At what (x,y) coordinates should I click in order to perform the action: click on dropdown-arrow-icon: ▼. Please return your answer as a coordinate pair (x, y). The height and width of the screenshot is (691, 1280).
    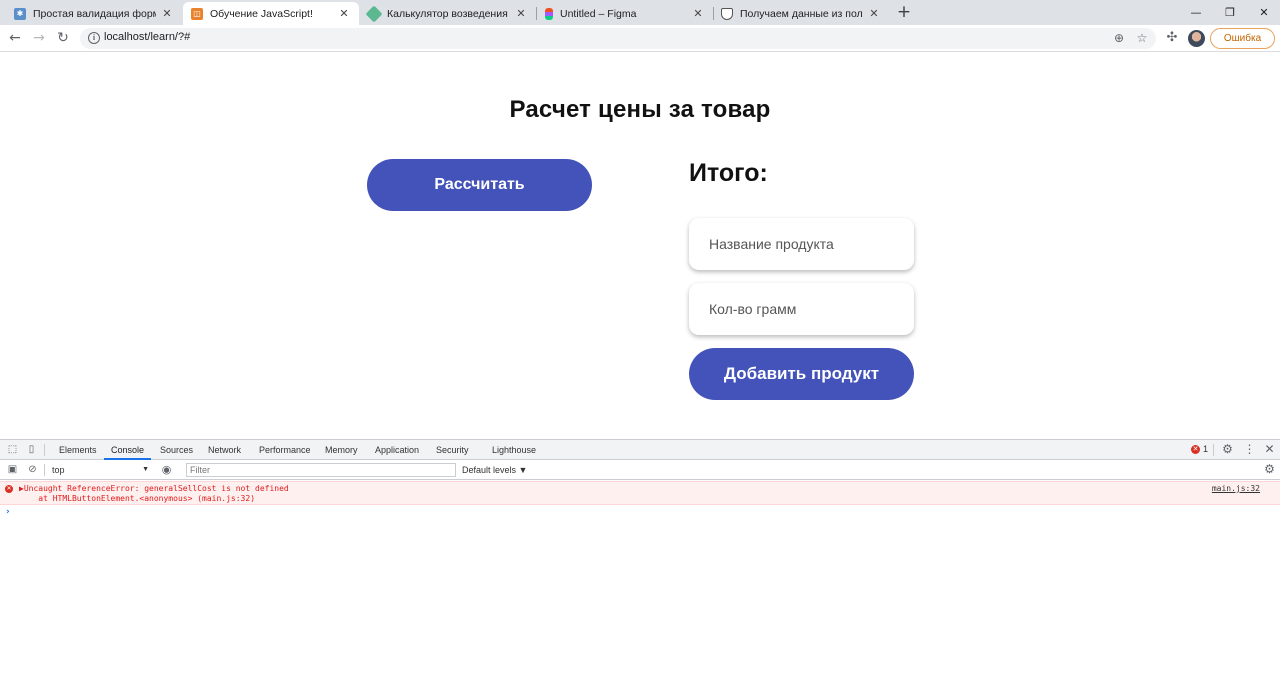
    Looking at the image, I should click on (145, 469).